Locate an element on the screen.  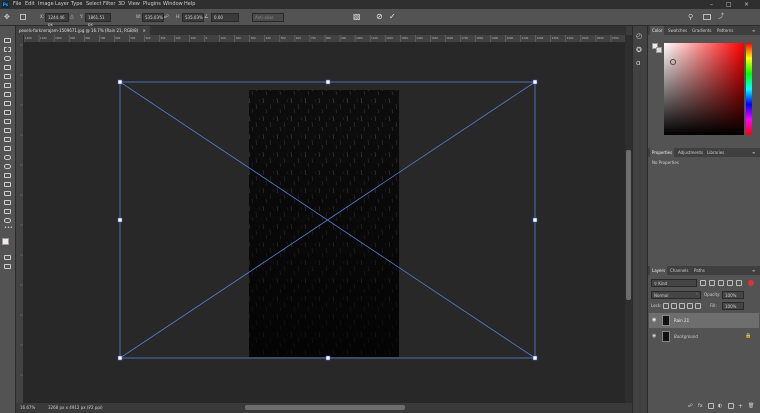
search-icon: ⚲ is located at coordinates (690, 17).